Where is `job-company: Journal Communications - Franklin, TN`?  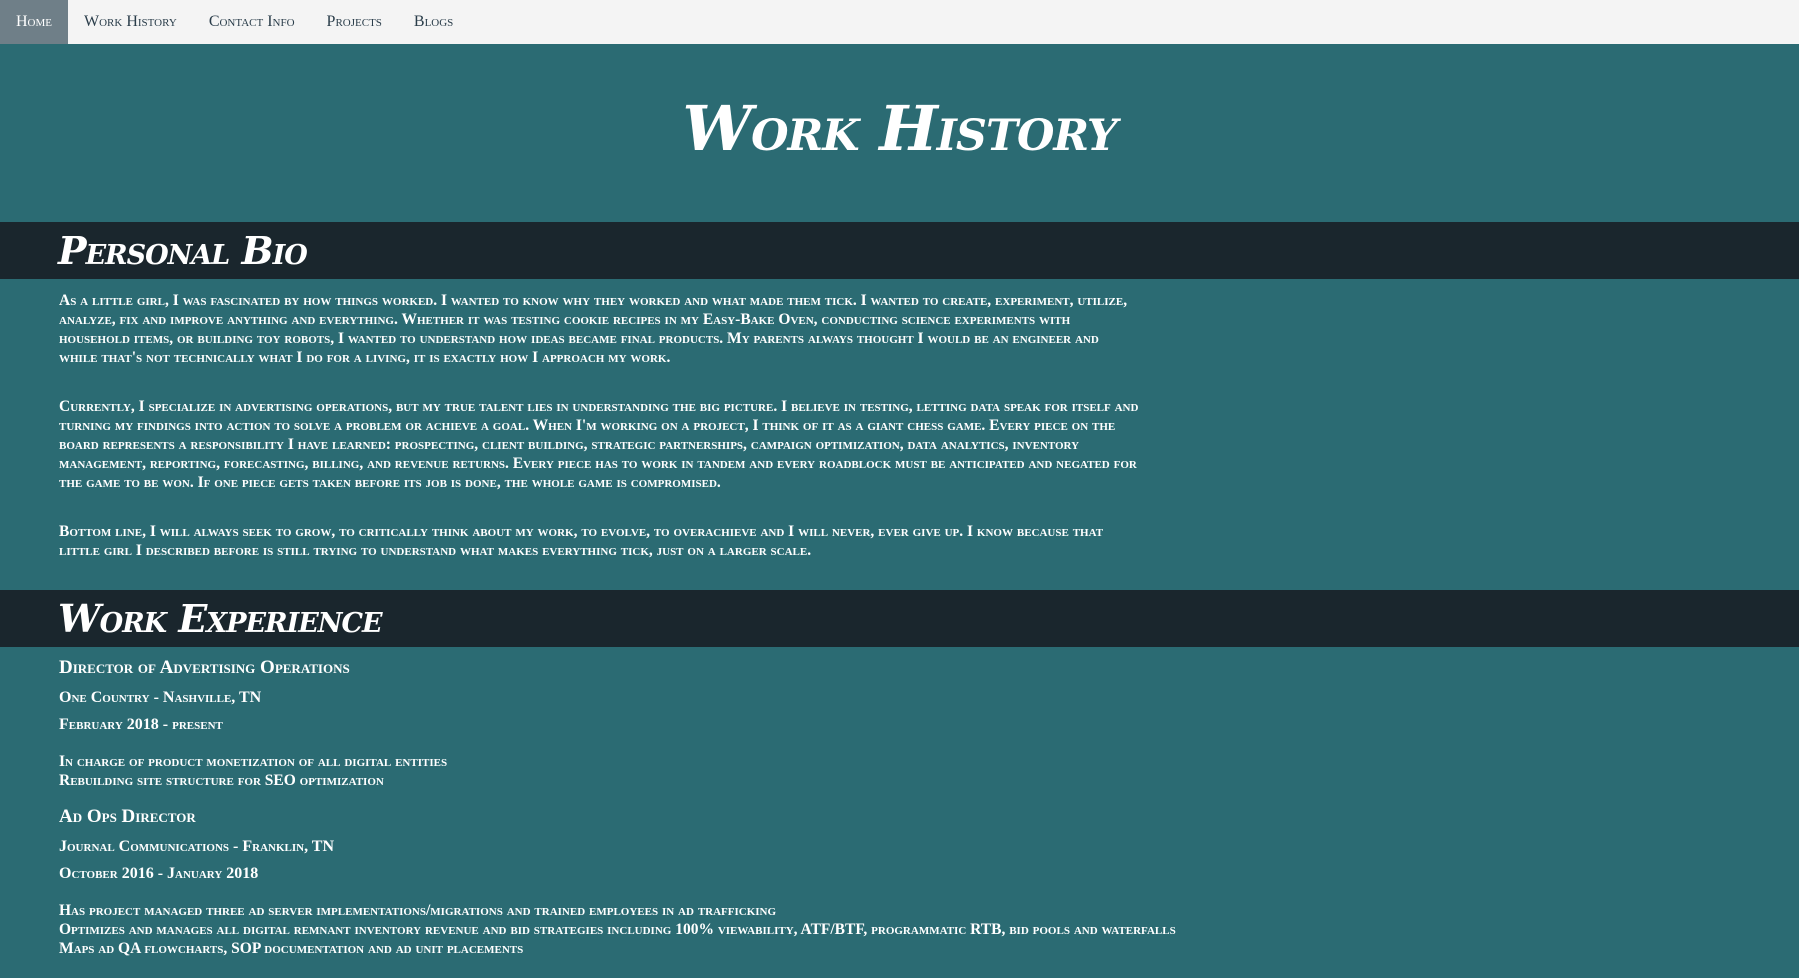
job-company: Journal Communications - Franklin, TN is located at coordinates (197, 846).